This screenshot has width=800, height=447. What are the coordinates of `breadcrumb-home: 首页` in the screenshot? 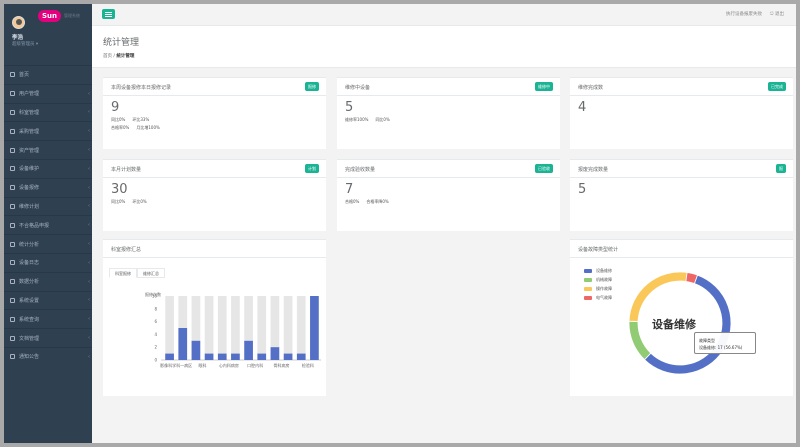 It's located at (107, 56).